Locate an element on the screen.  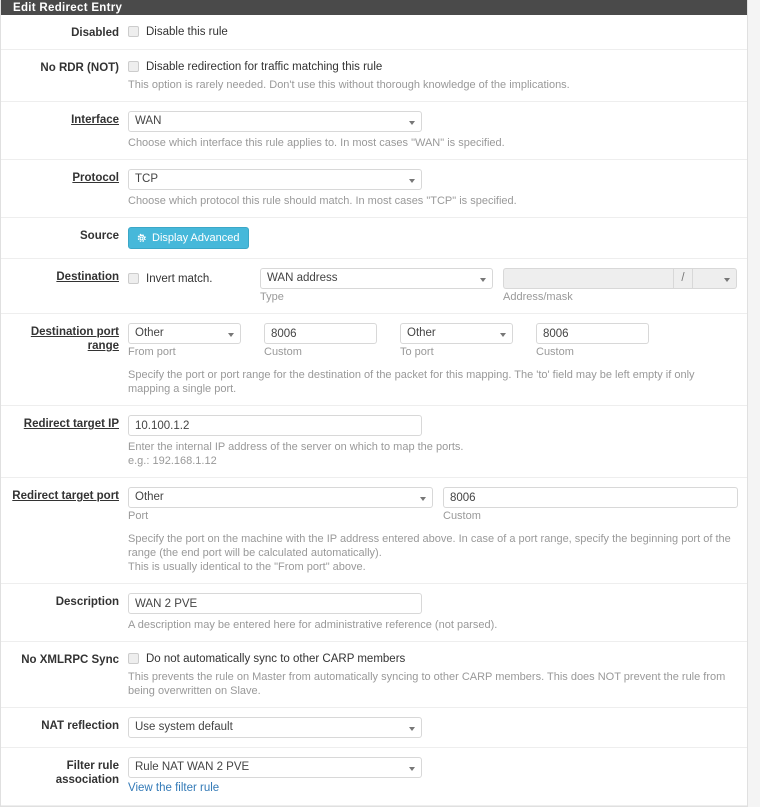
row-nat-reflection: NAT reflection Use system default is located at coordinates (374, 728).